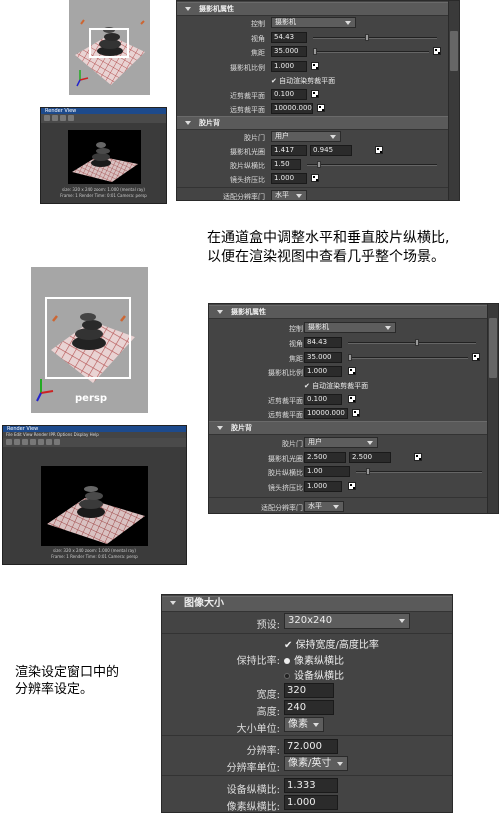  I want to click on collapse-triangle-icon, so click(220, 311).